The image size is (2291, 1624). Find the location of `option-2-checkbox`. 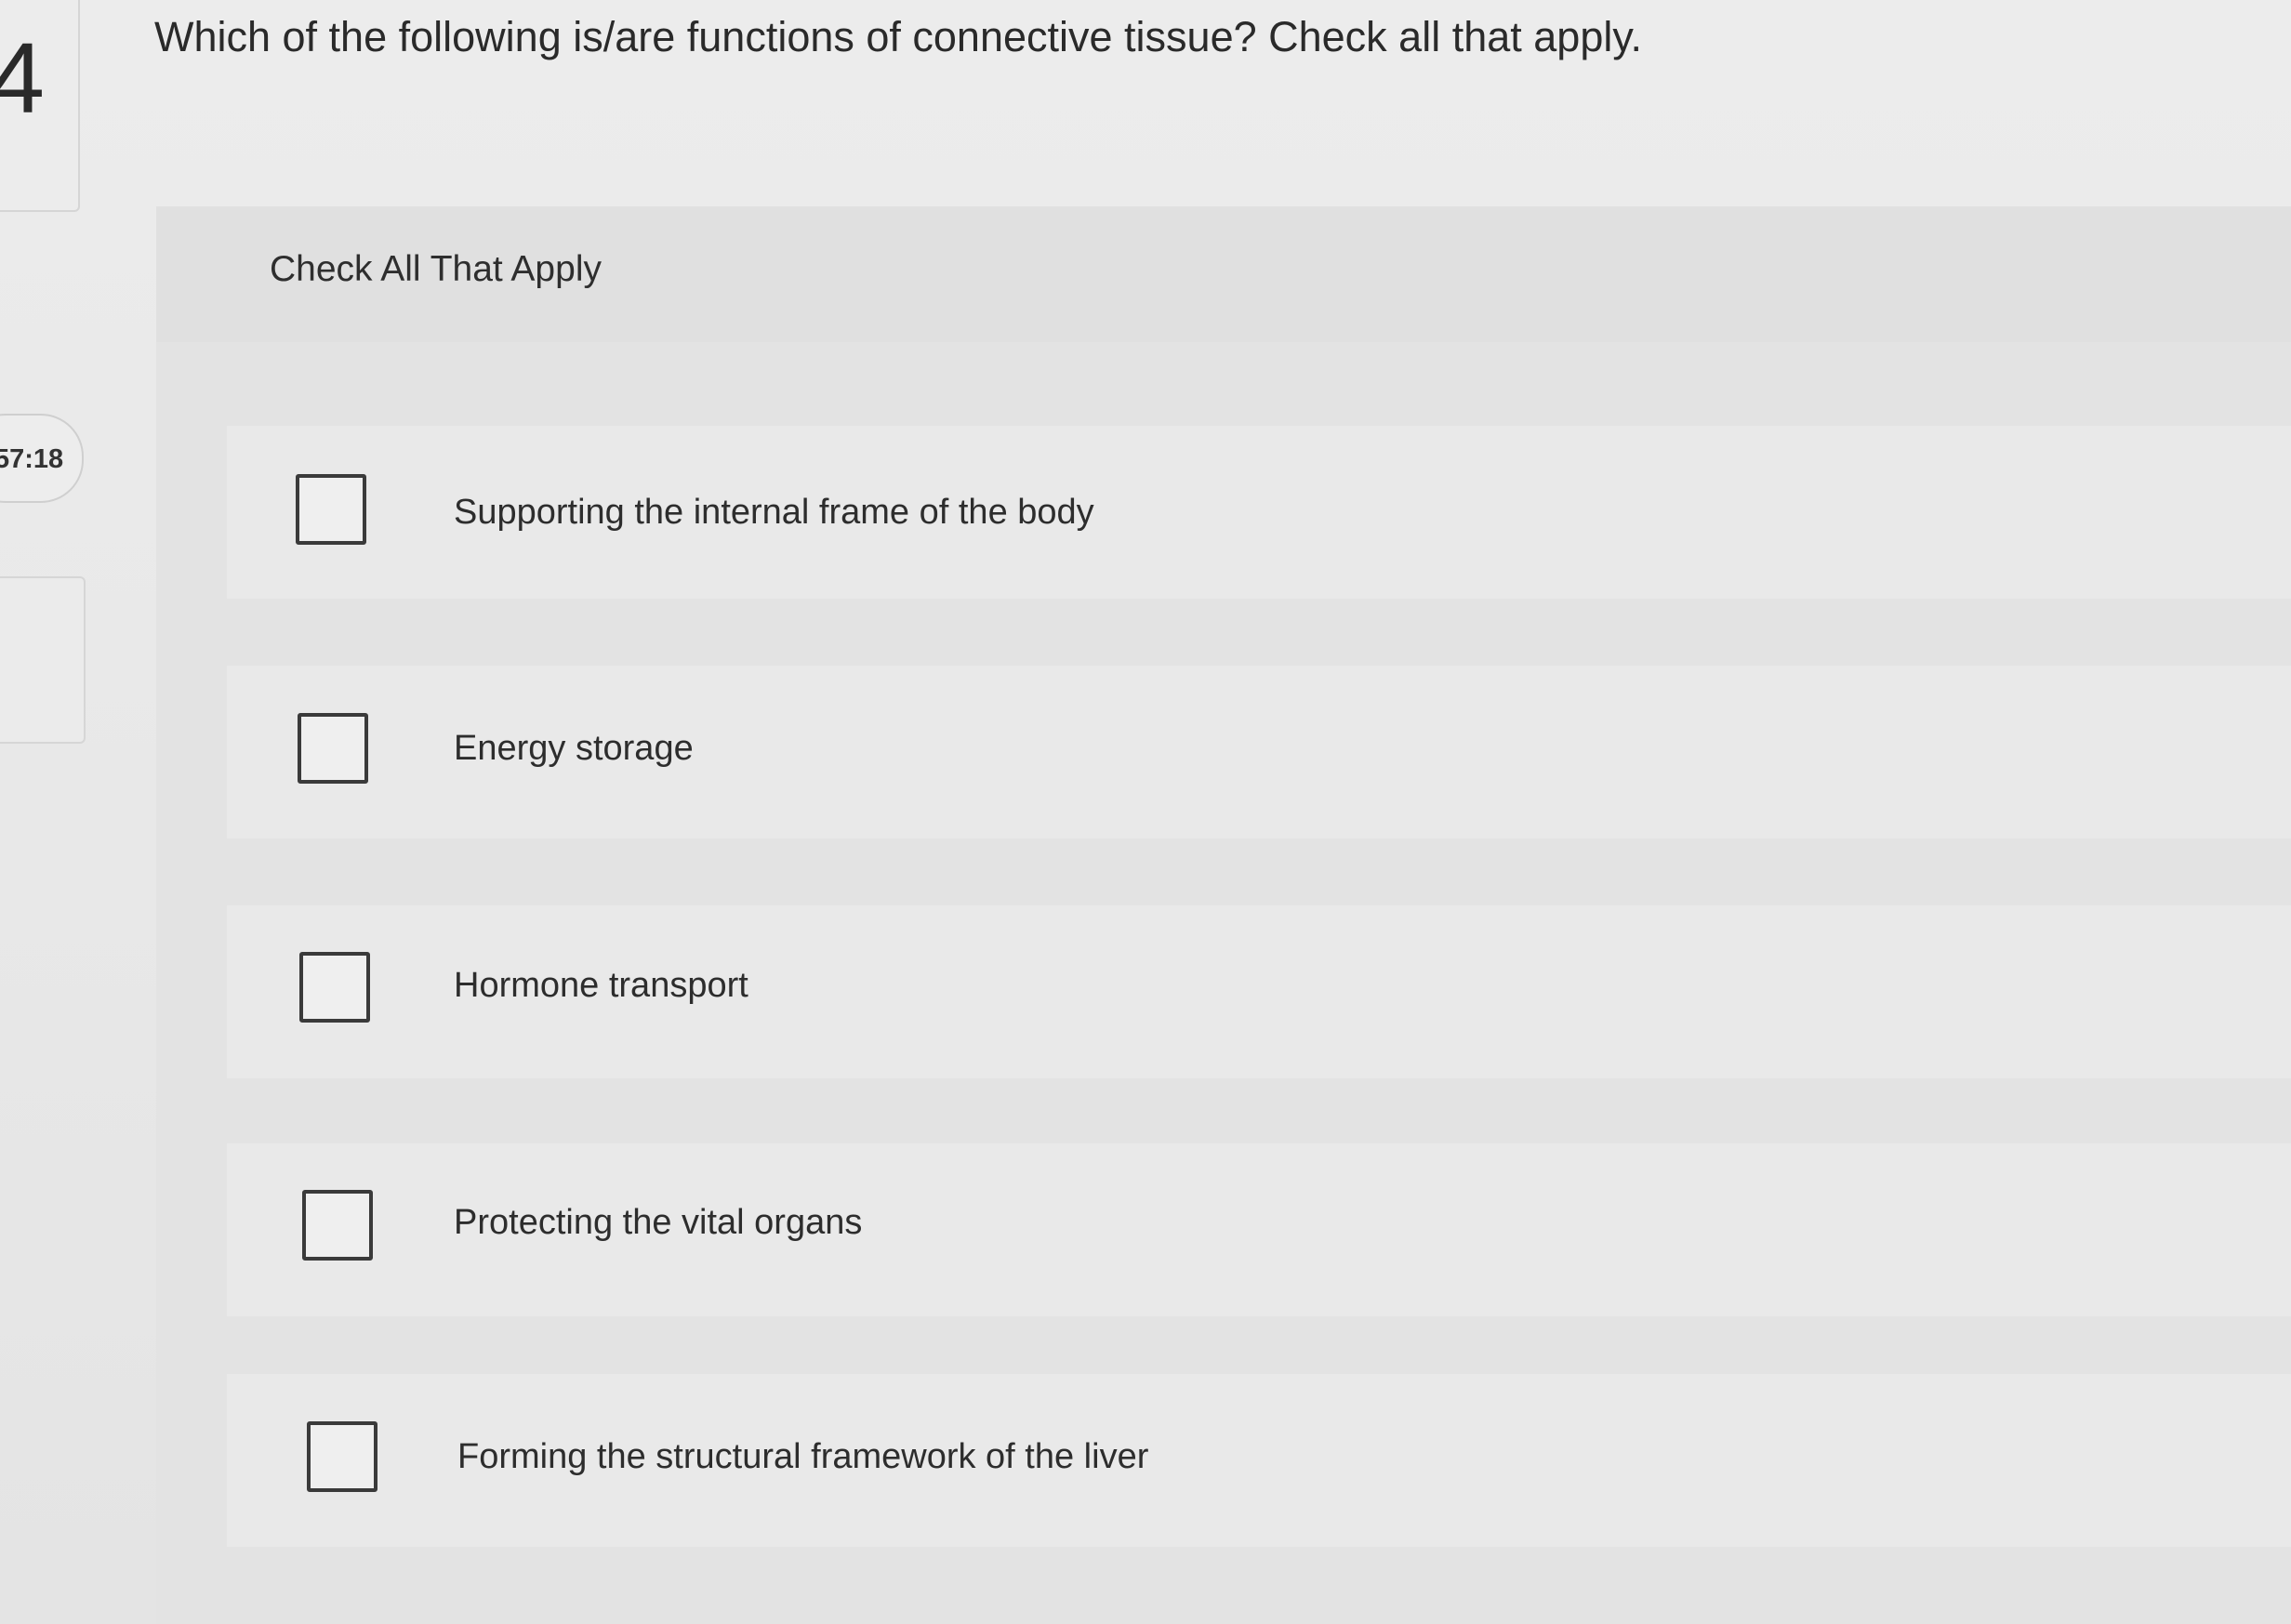

option-2-checkbox is located at coordinates (333, 749).